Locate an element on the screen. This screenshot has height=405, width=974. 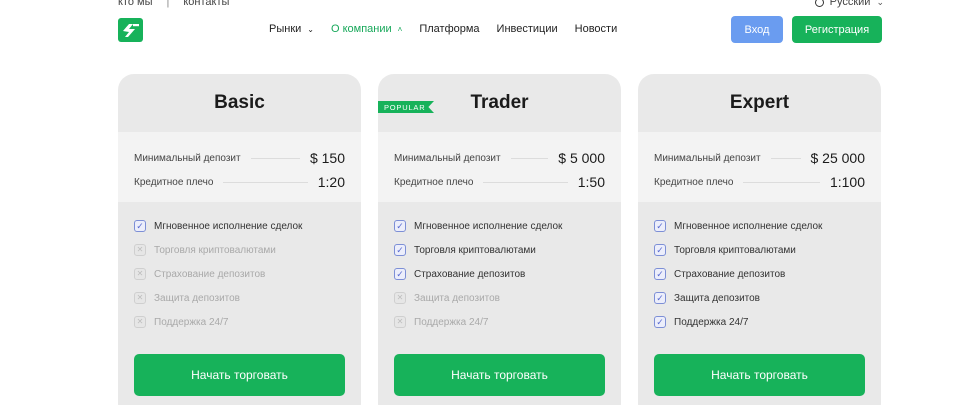
leverage-row: Кредитное плечо 1:100 is located at coordinates (759, 182).